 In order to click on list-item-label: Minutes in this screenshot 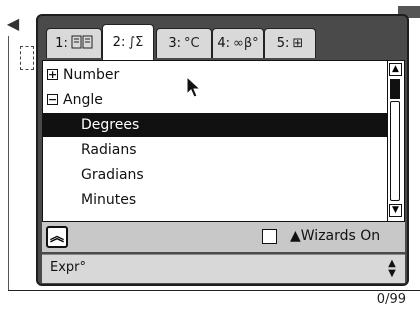, I will do `click(109, 200)`.